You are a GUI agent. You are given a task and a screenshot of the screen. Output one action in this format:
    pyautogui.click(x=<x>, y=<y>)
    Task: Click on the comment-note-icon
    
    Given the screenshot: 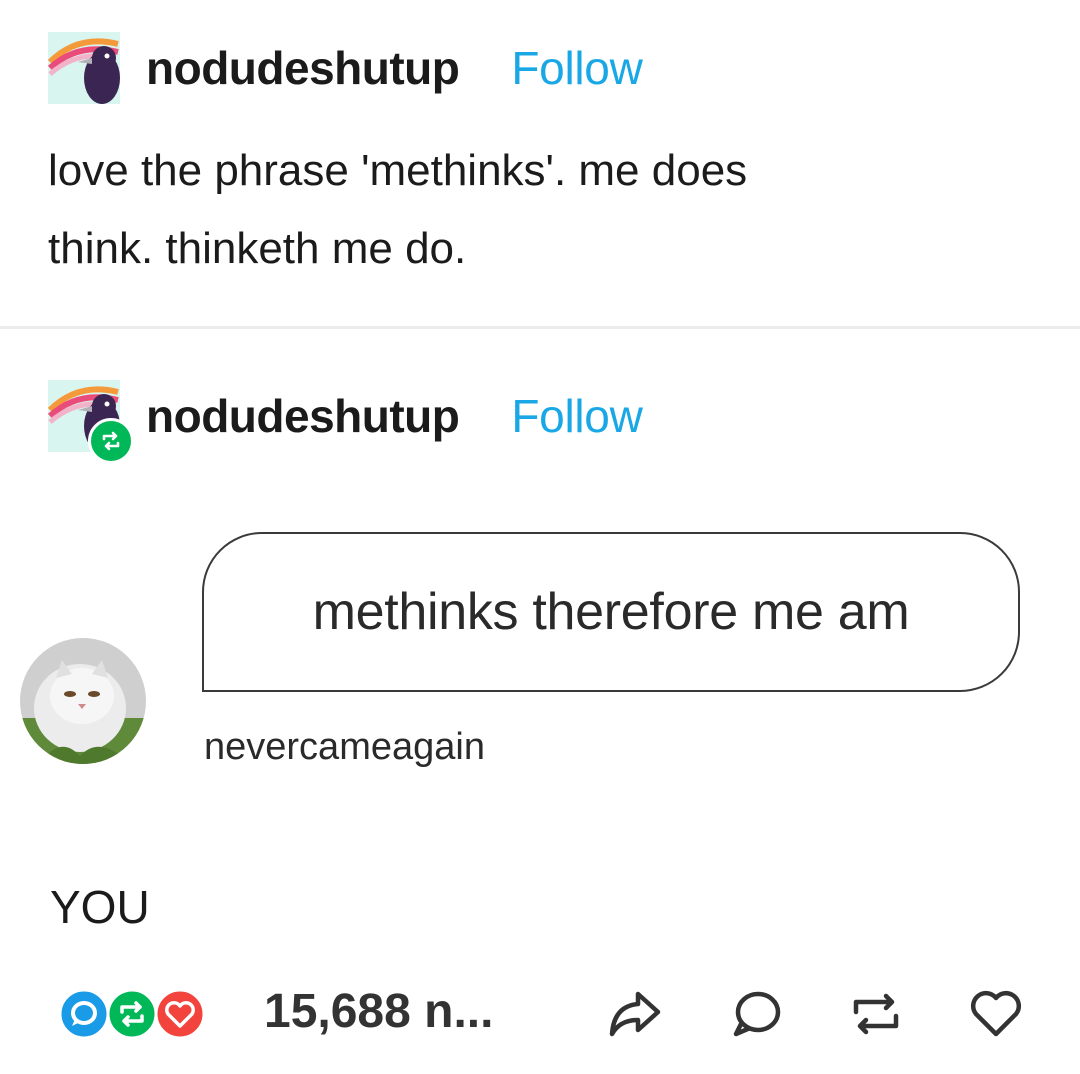 What is the action you would take?
    pyautogui.click(x=84, y=1014)
    